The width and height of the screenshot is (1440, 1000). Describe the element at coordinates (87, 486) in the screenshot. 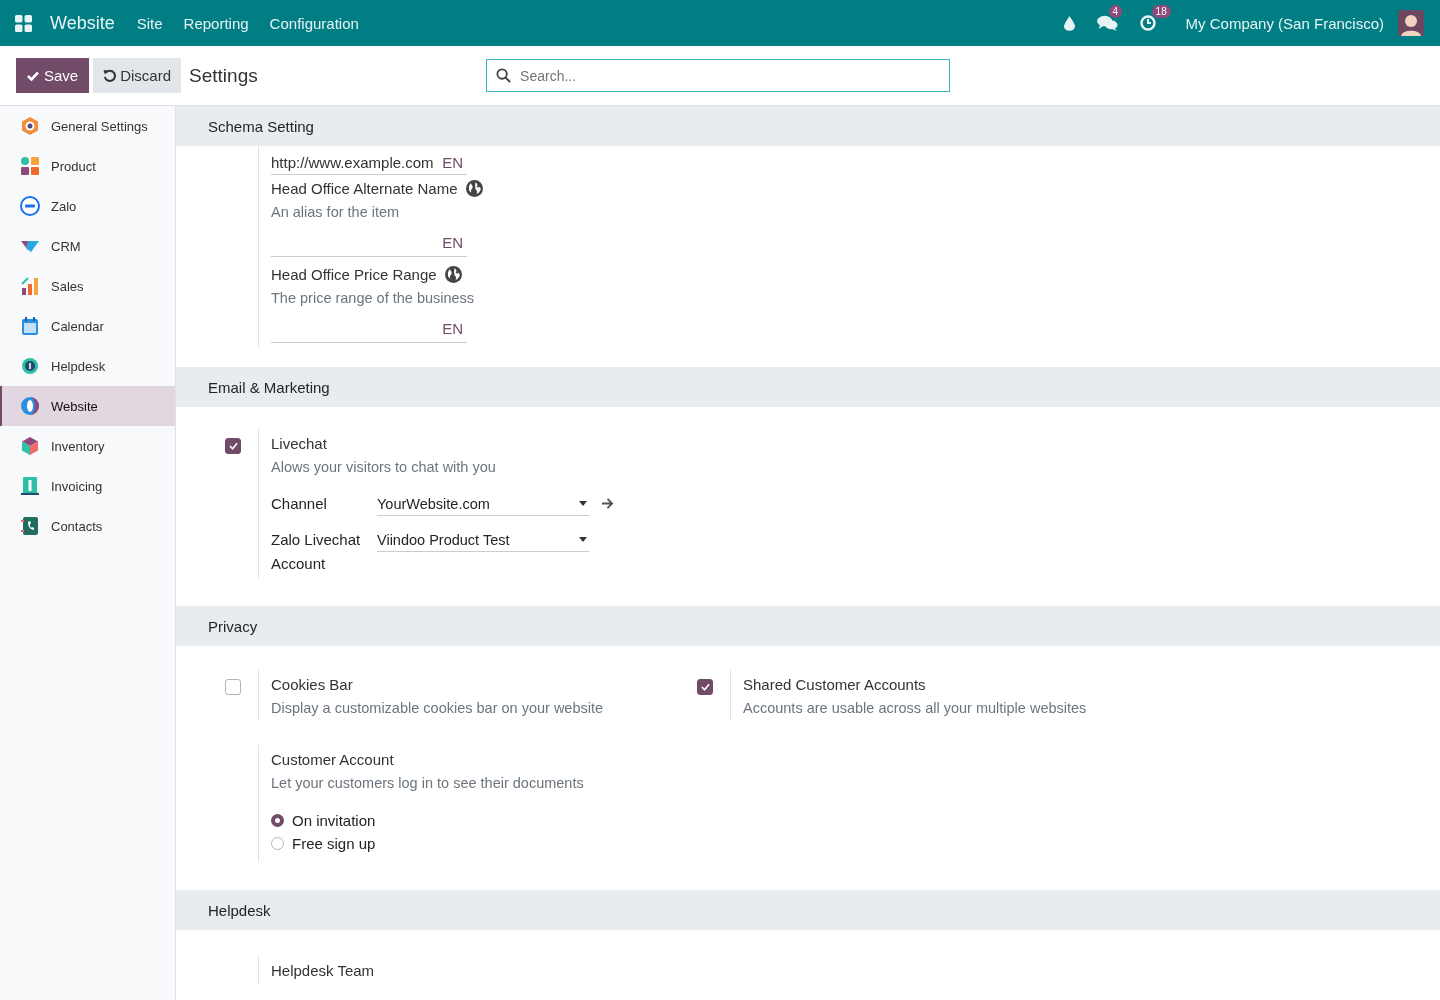

I see `sidebar-item: Invoicing` at that location.